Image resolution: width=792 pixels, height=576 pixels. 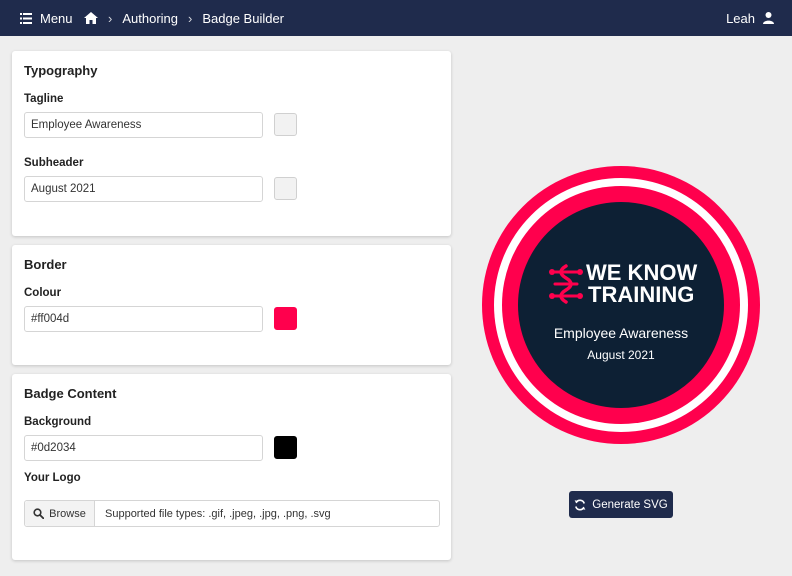 What do you see at coordinates (243, 18) in the screenshot?
I see `breadcrumb-badge-builder: Badge Builder` at bounding box center [243, 18].